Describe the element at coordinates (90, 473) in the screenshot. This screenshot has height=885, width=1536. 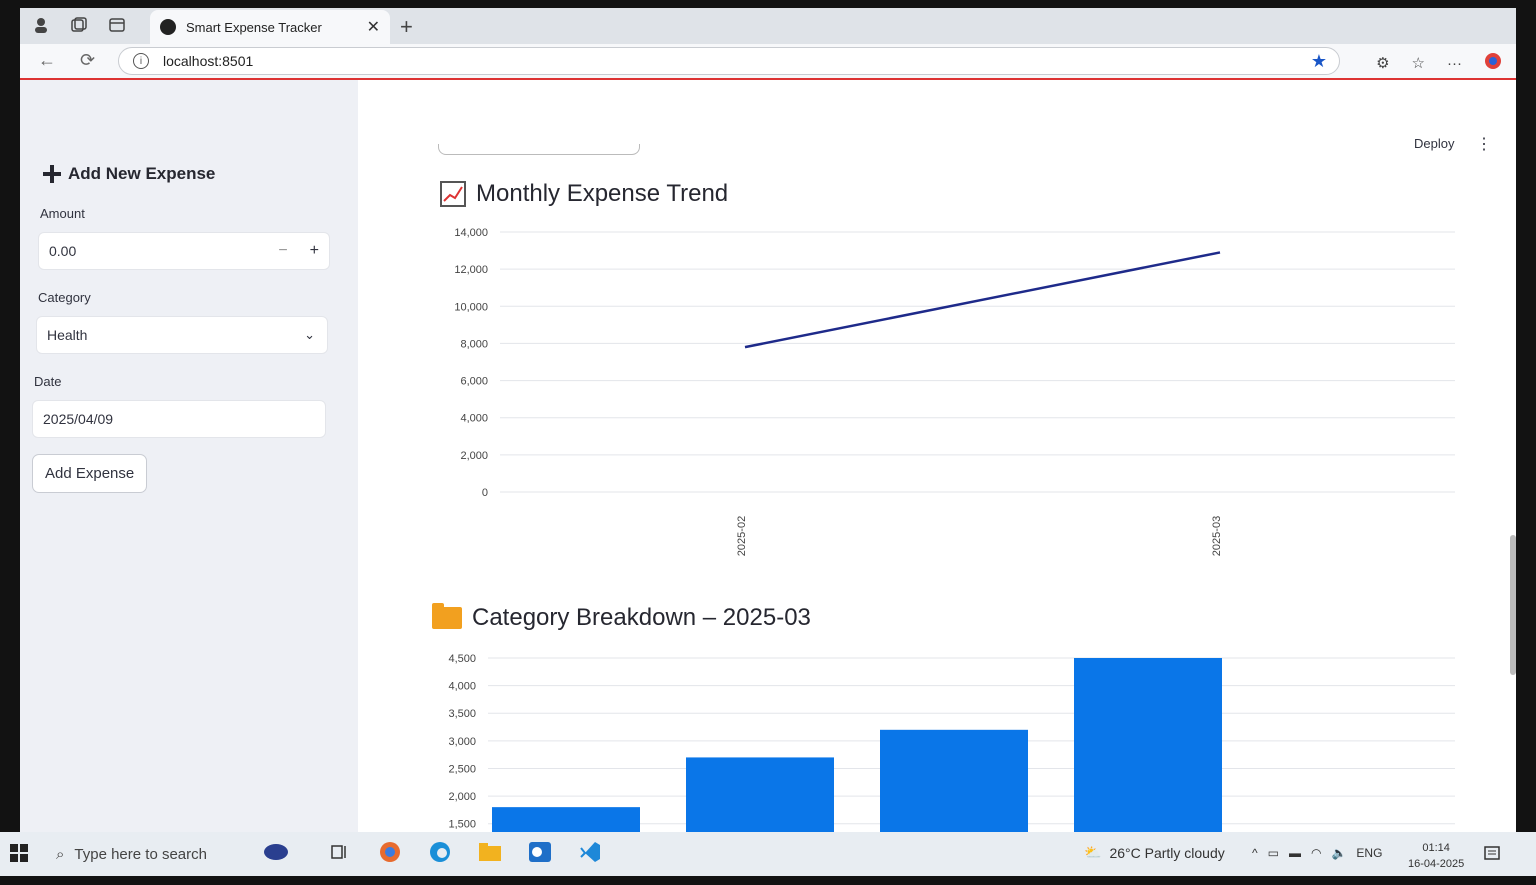
I see `add-expense-button: Add Expense` at that location.